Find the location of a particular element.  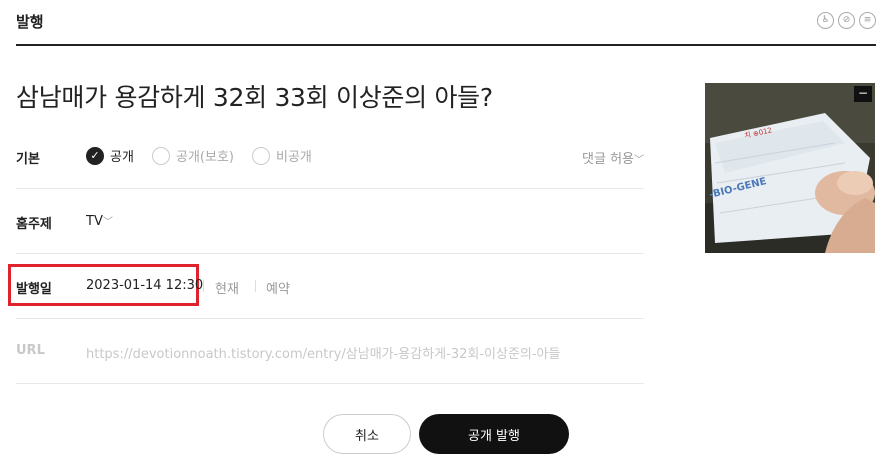

menu-icon: ≡ is located at coordinates (867, 20).